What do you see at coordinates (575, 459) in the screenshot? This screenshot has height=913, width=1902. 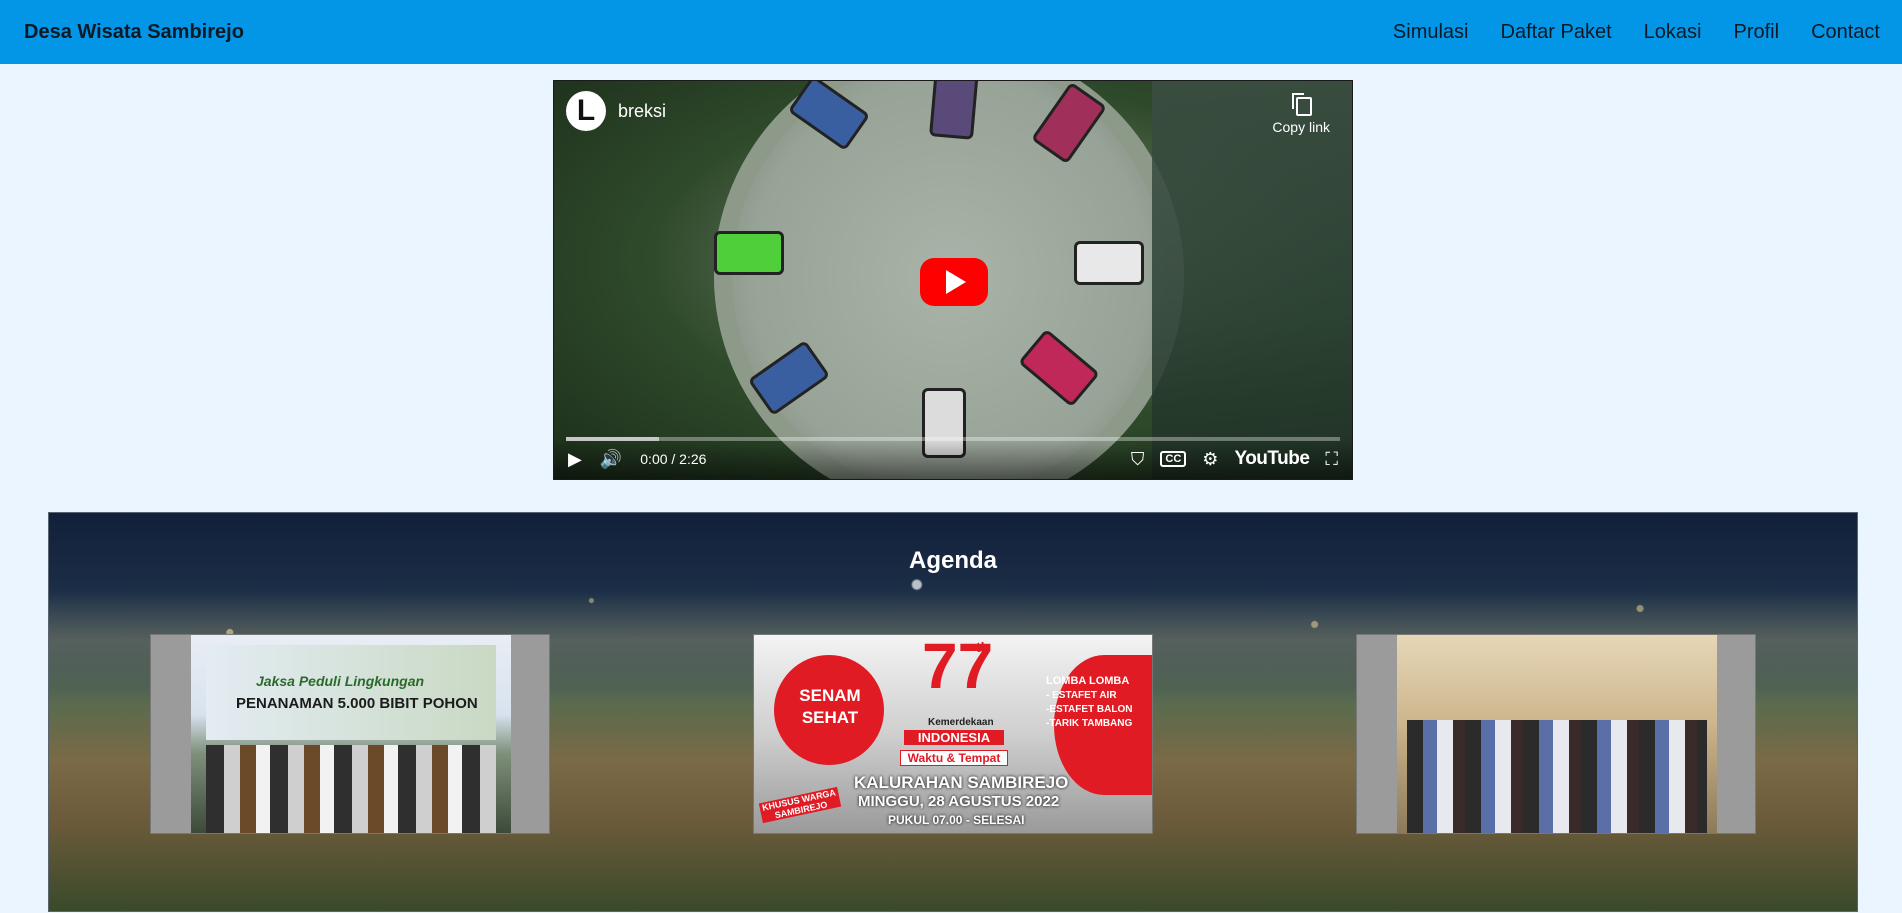 I see `play-icon: ▶` at bounding box center [575, 459].